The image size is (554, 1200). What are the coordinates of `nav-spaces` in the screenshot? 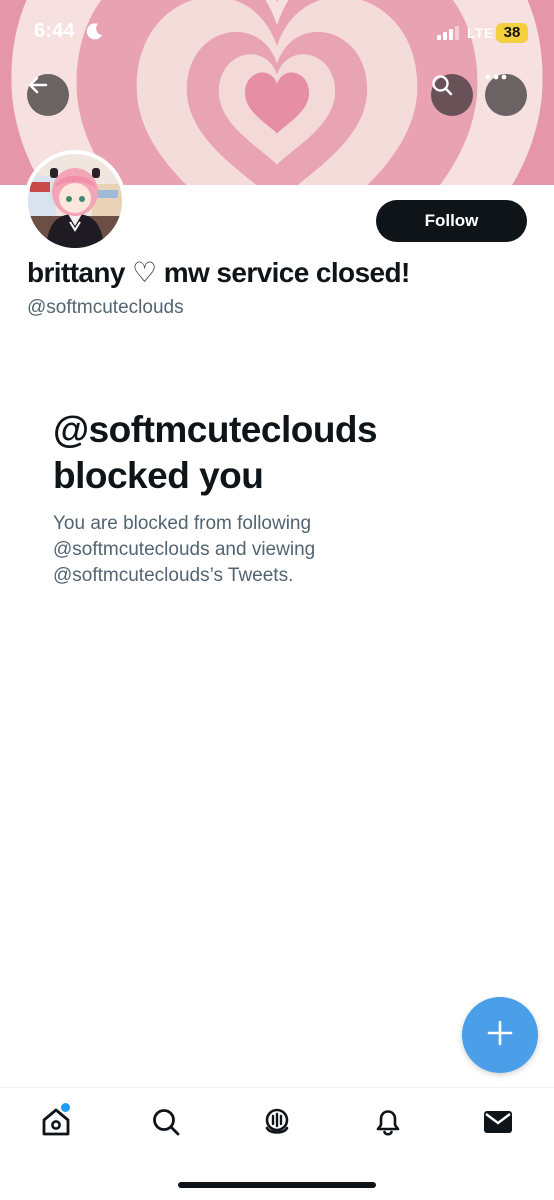 It's located at (277, 1124).